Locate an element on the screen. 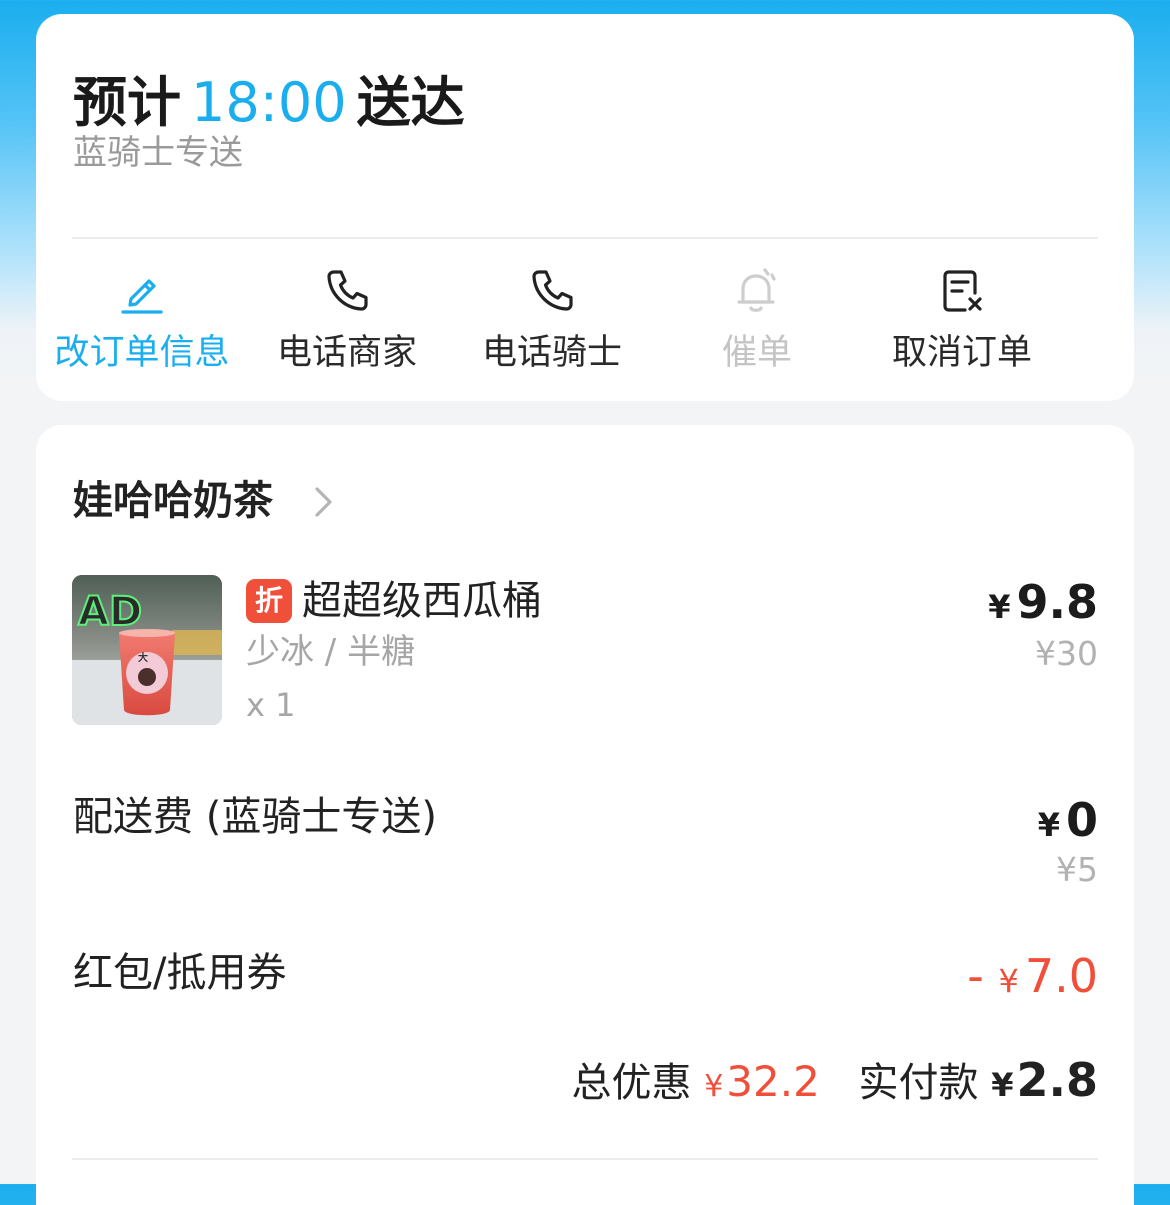 This screenshot has height=1205, width=1170. urge-order-label: 催单 is located at coordinates (756, 353).